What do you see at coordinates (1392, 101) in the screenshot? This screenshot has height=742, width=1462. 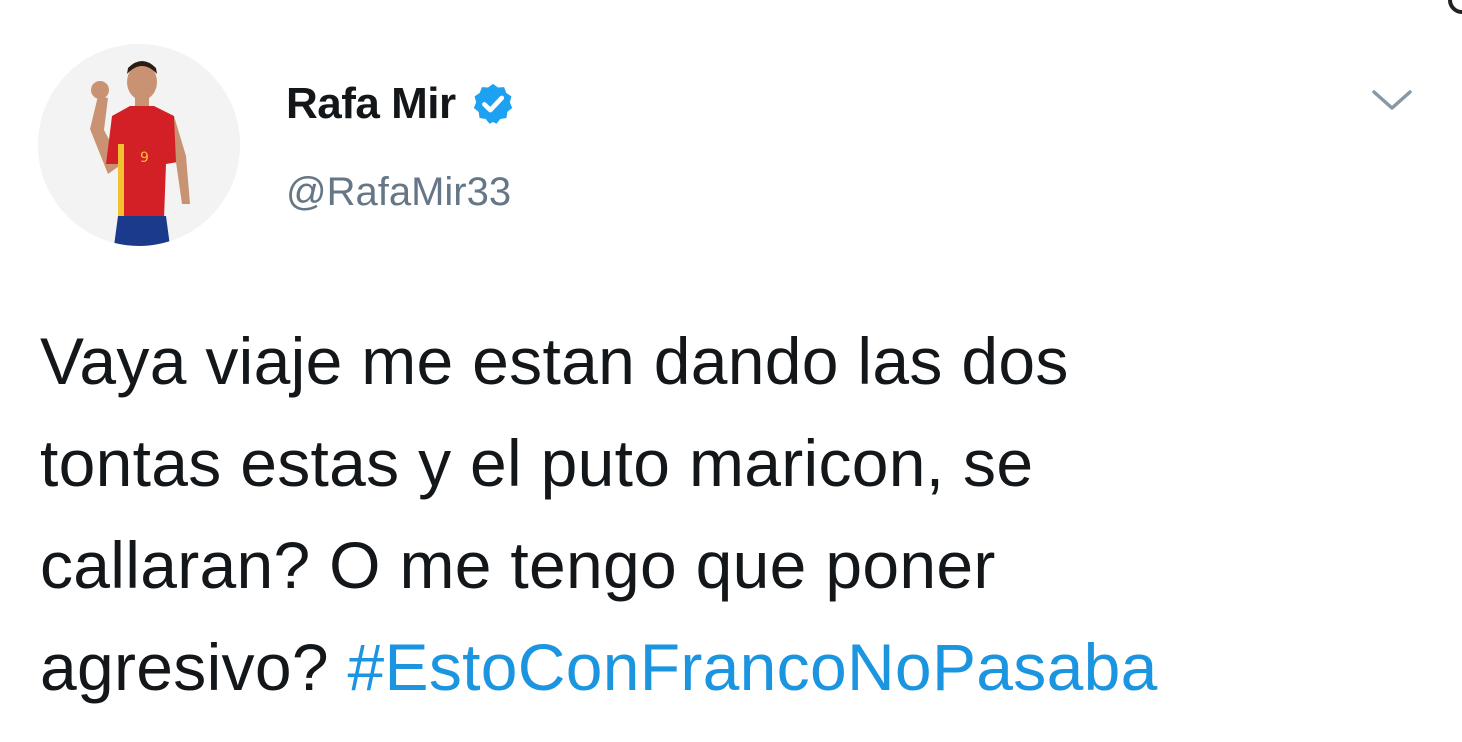 I see `chevron-down-icon` at bounding box center [1392, 101].